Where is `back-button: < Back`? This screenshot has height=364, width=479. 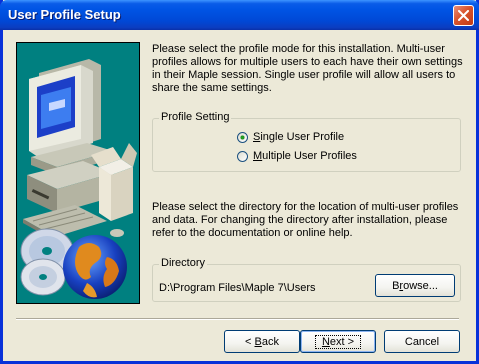
back-button: < Back is located at coordinates (262, 341).